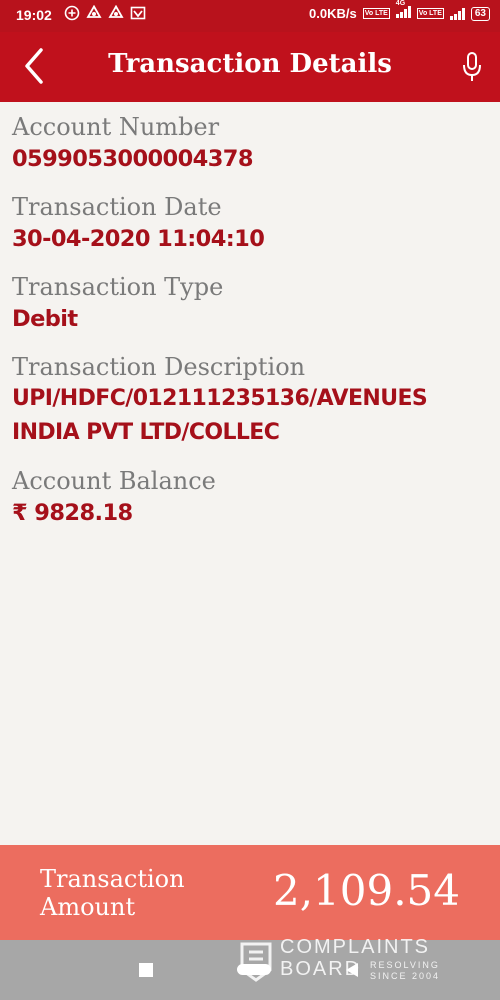  I want to click on watermark-line-2: BOARD, so click(321, 969).